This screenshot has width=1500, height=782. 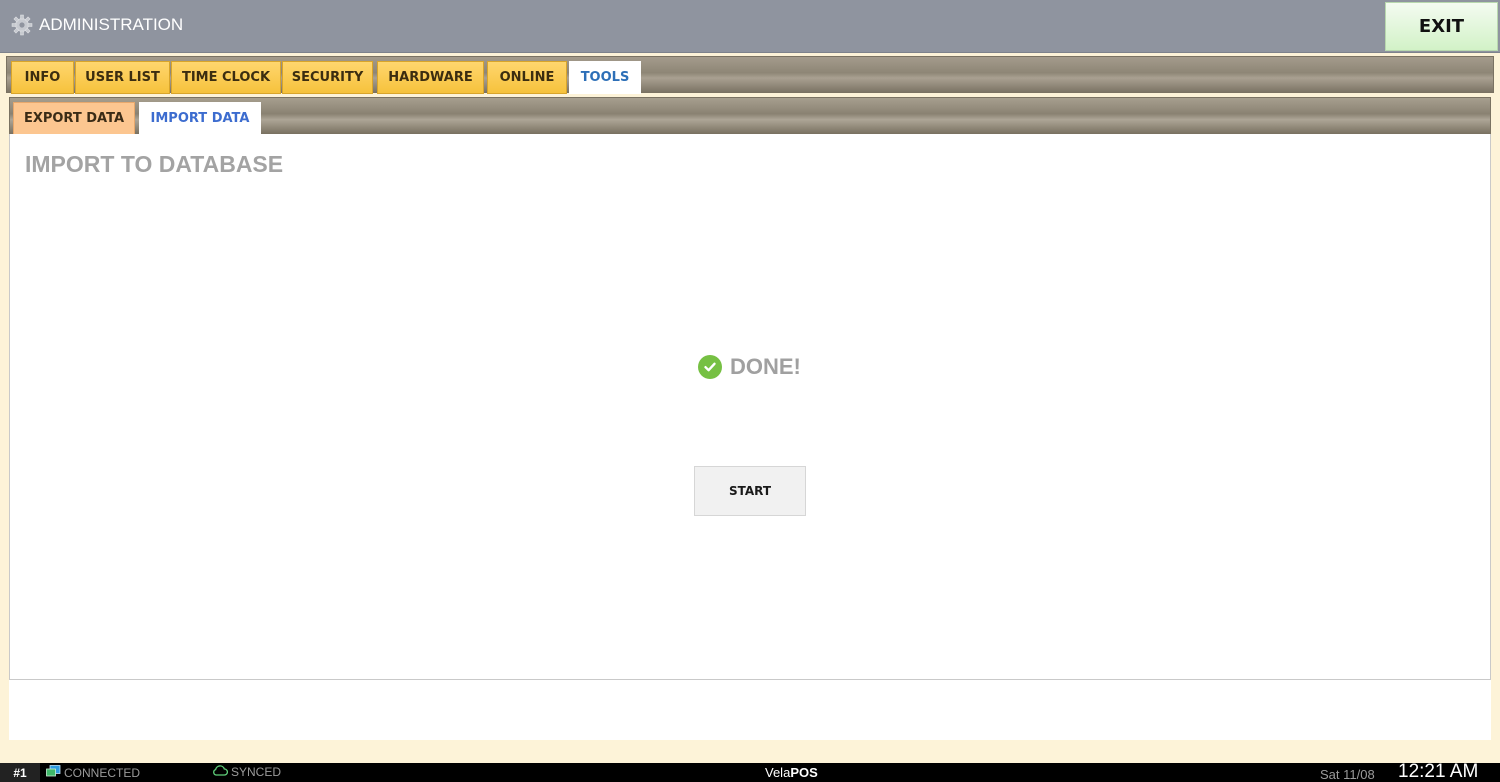 What do you see at coordinates (226, 77) in the screenshot?
I see `tab-time-clock: TIME CLOCK` at bounding box center [226, 77].